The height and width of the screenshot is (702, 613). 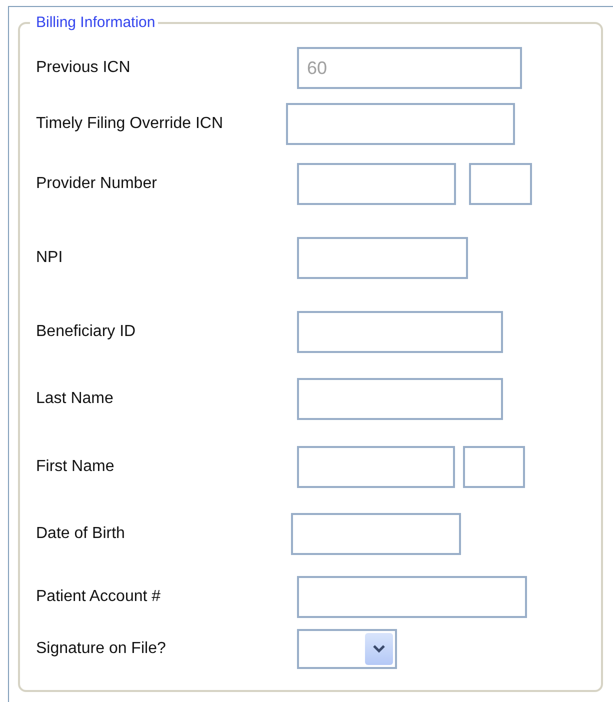 I want to click on group-title: Billing Information, so click(x=94, y=23).